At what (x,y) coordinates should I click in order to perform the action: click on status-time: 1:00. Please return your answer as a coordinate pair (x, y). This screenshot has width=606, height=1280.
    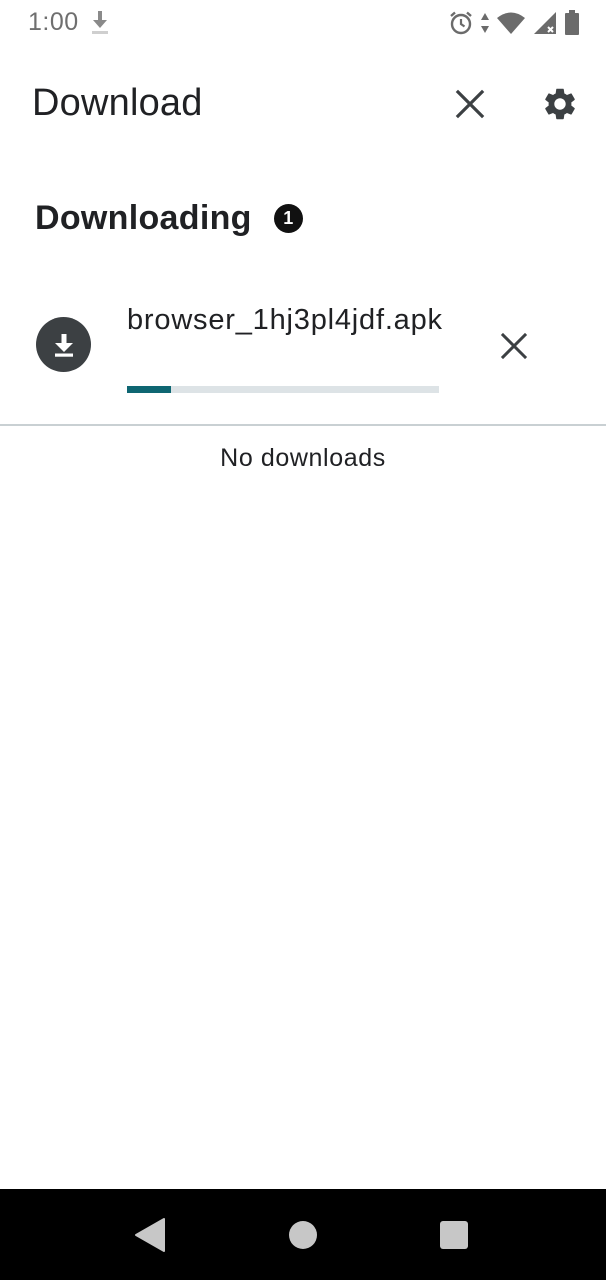
    Looking at the image, I should click on (53, 22).